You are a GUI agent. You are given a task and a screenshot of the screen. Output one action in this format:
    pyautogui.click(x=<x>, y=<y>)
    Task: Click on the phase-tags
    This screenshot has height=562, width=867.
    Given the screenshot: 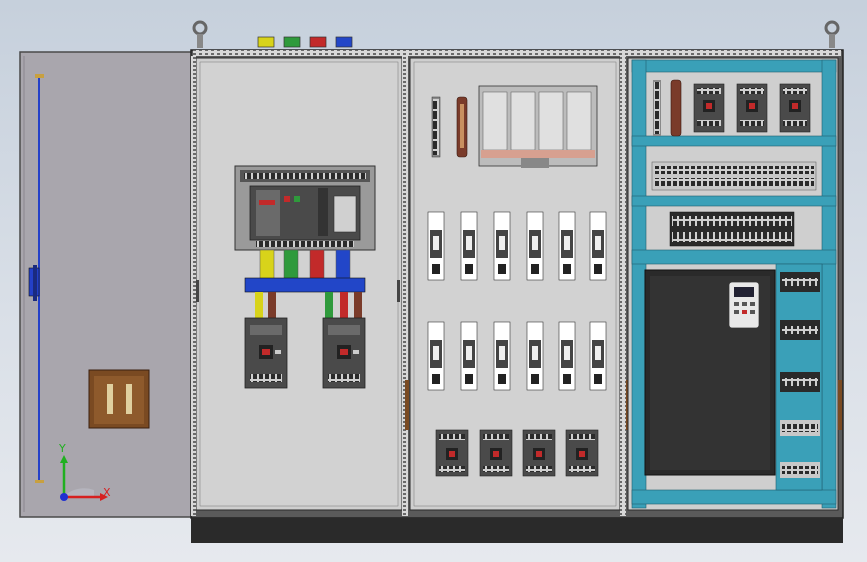 What is the action you would take?
    pyautogui.click(x=305, y=42)
    